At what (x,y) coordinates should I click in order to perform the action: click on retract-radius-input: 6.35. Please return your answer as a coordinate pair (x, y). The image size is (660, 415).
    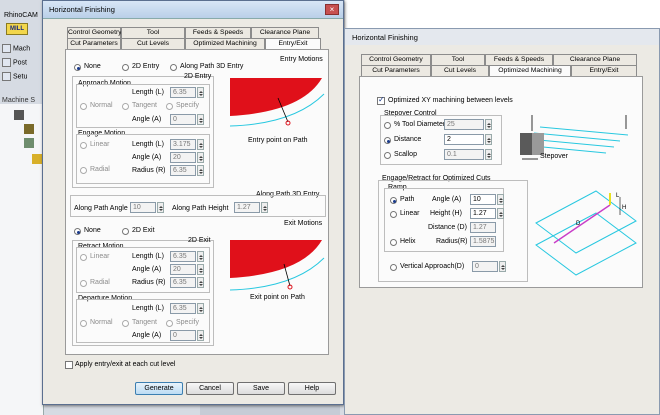
    Looking at the image, I should click on (183, 282).